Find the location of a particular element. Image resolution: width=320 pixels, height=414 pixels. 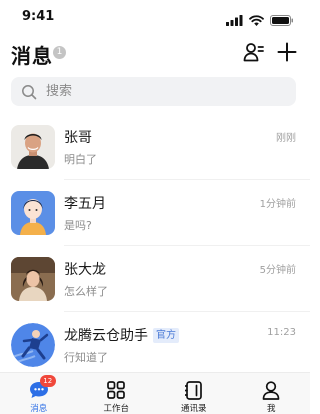

status-icons is located at coordinates (260, 20).